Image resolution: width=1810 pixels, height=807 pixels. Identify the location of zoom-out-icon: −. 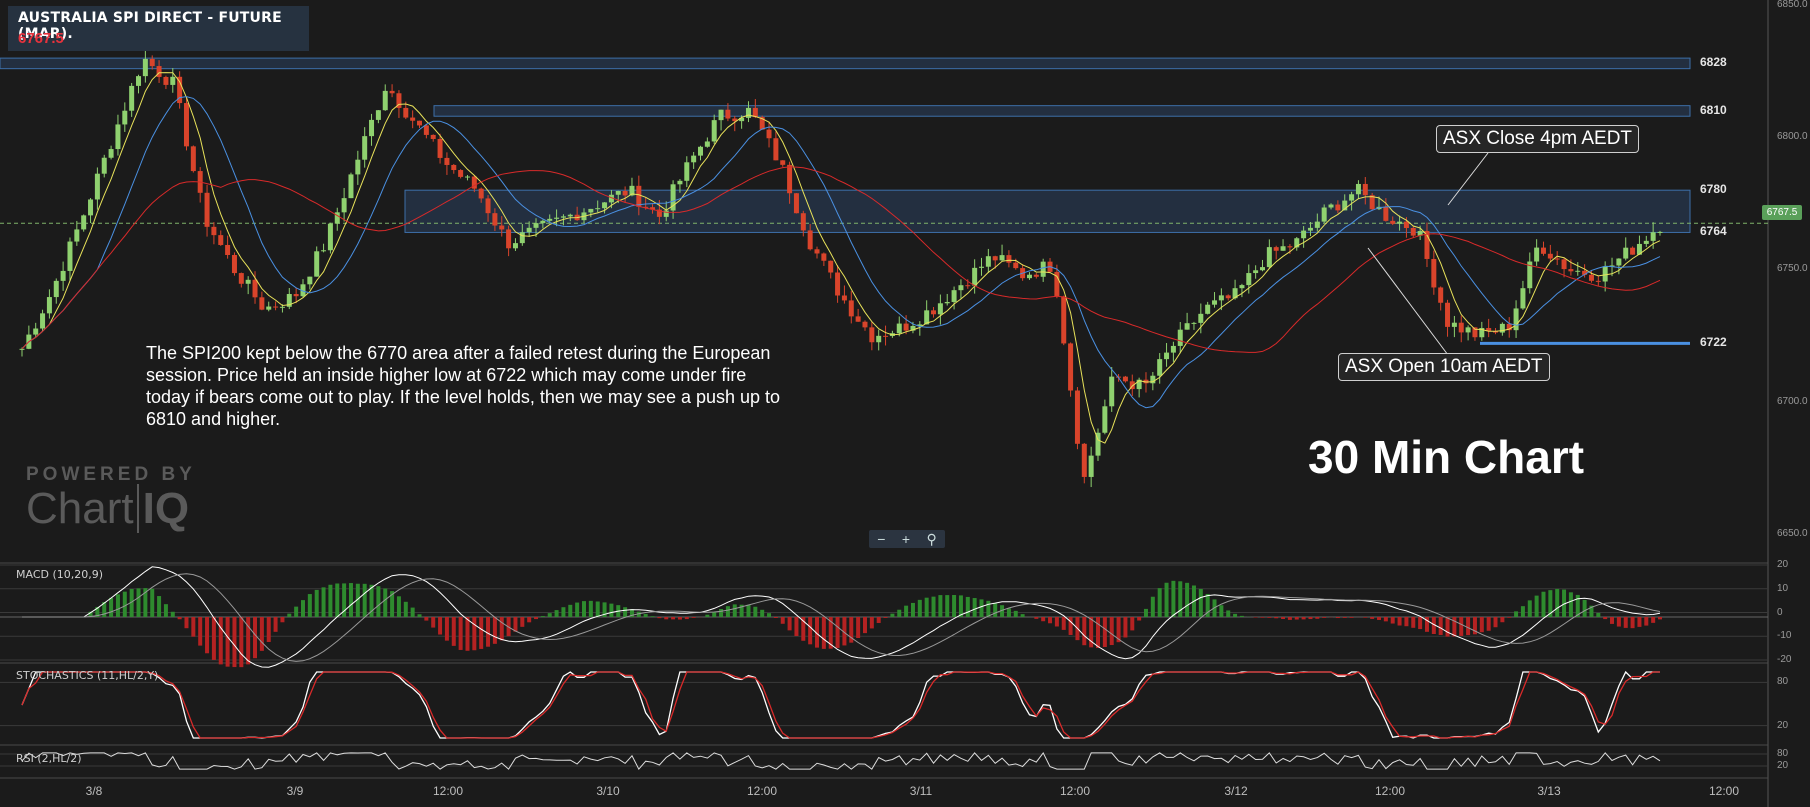
(881, 539).